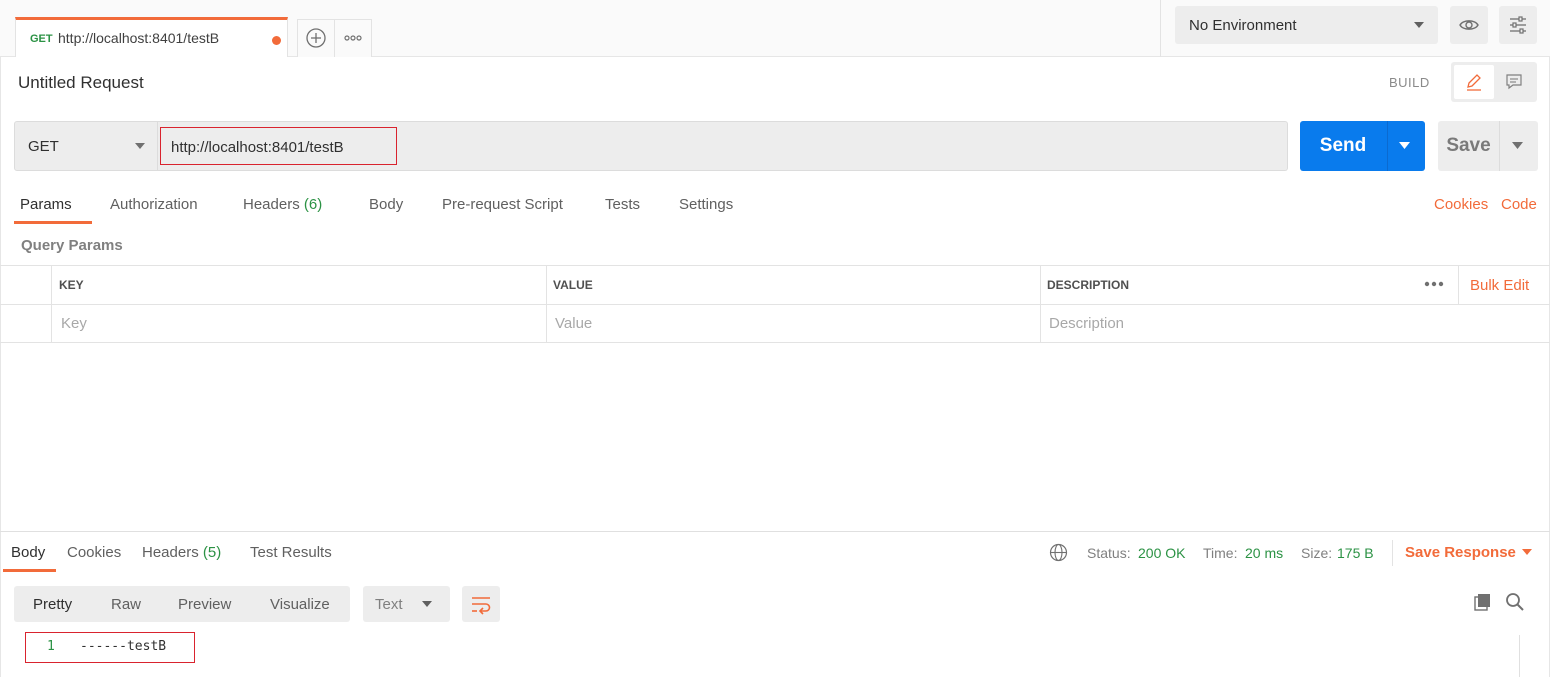  I want to click on pencil-icon, so click(1474, 82).